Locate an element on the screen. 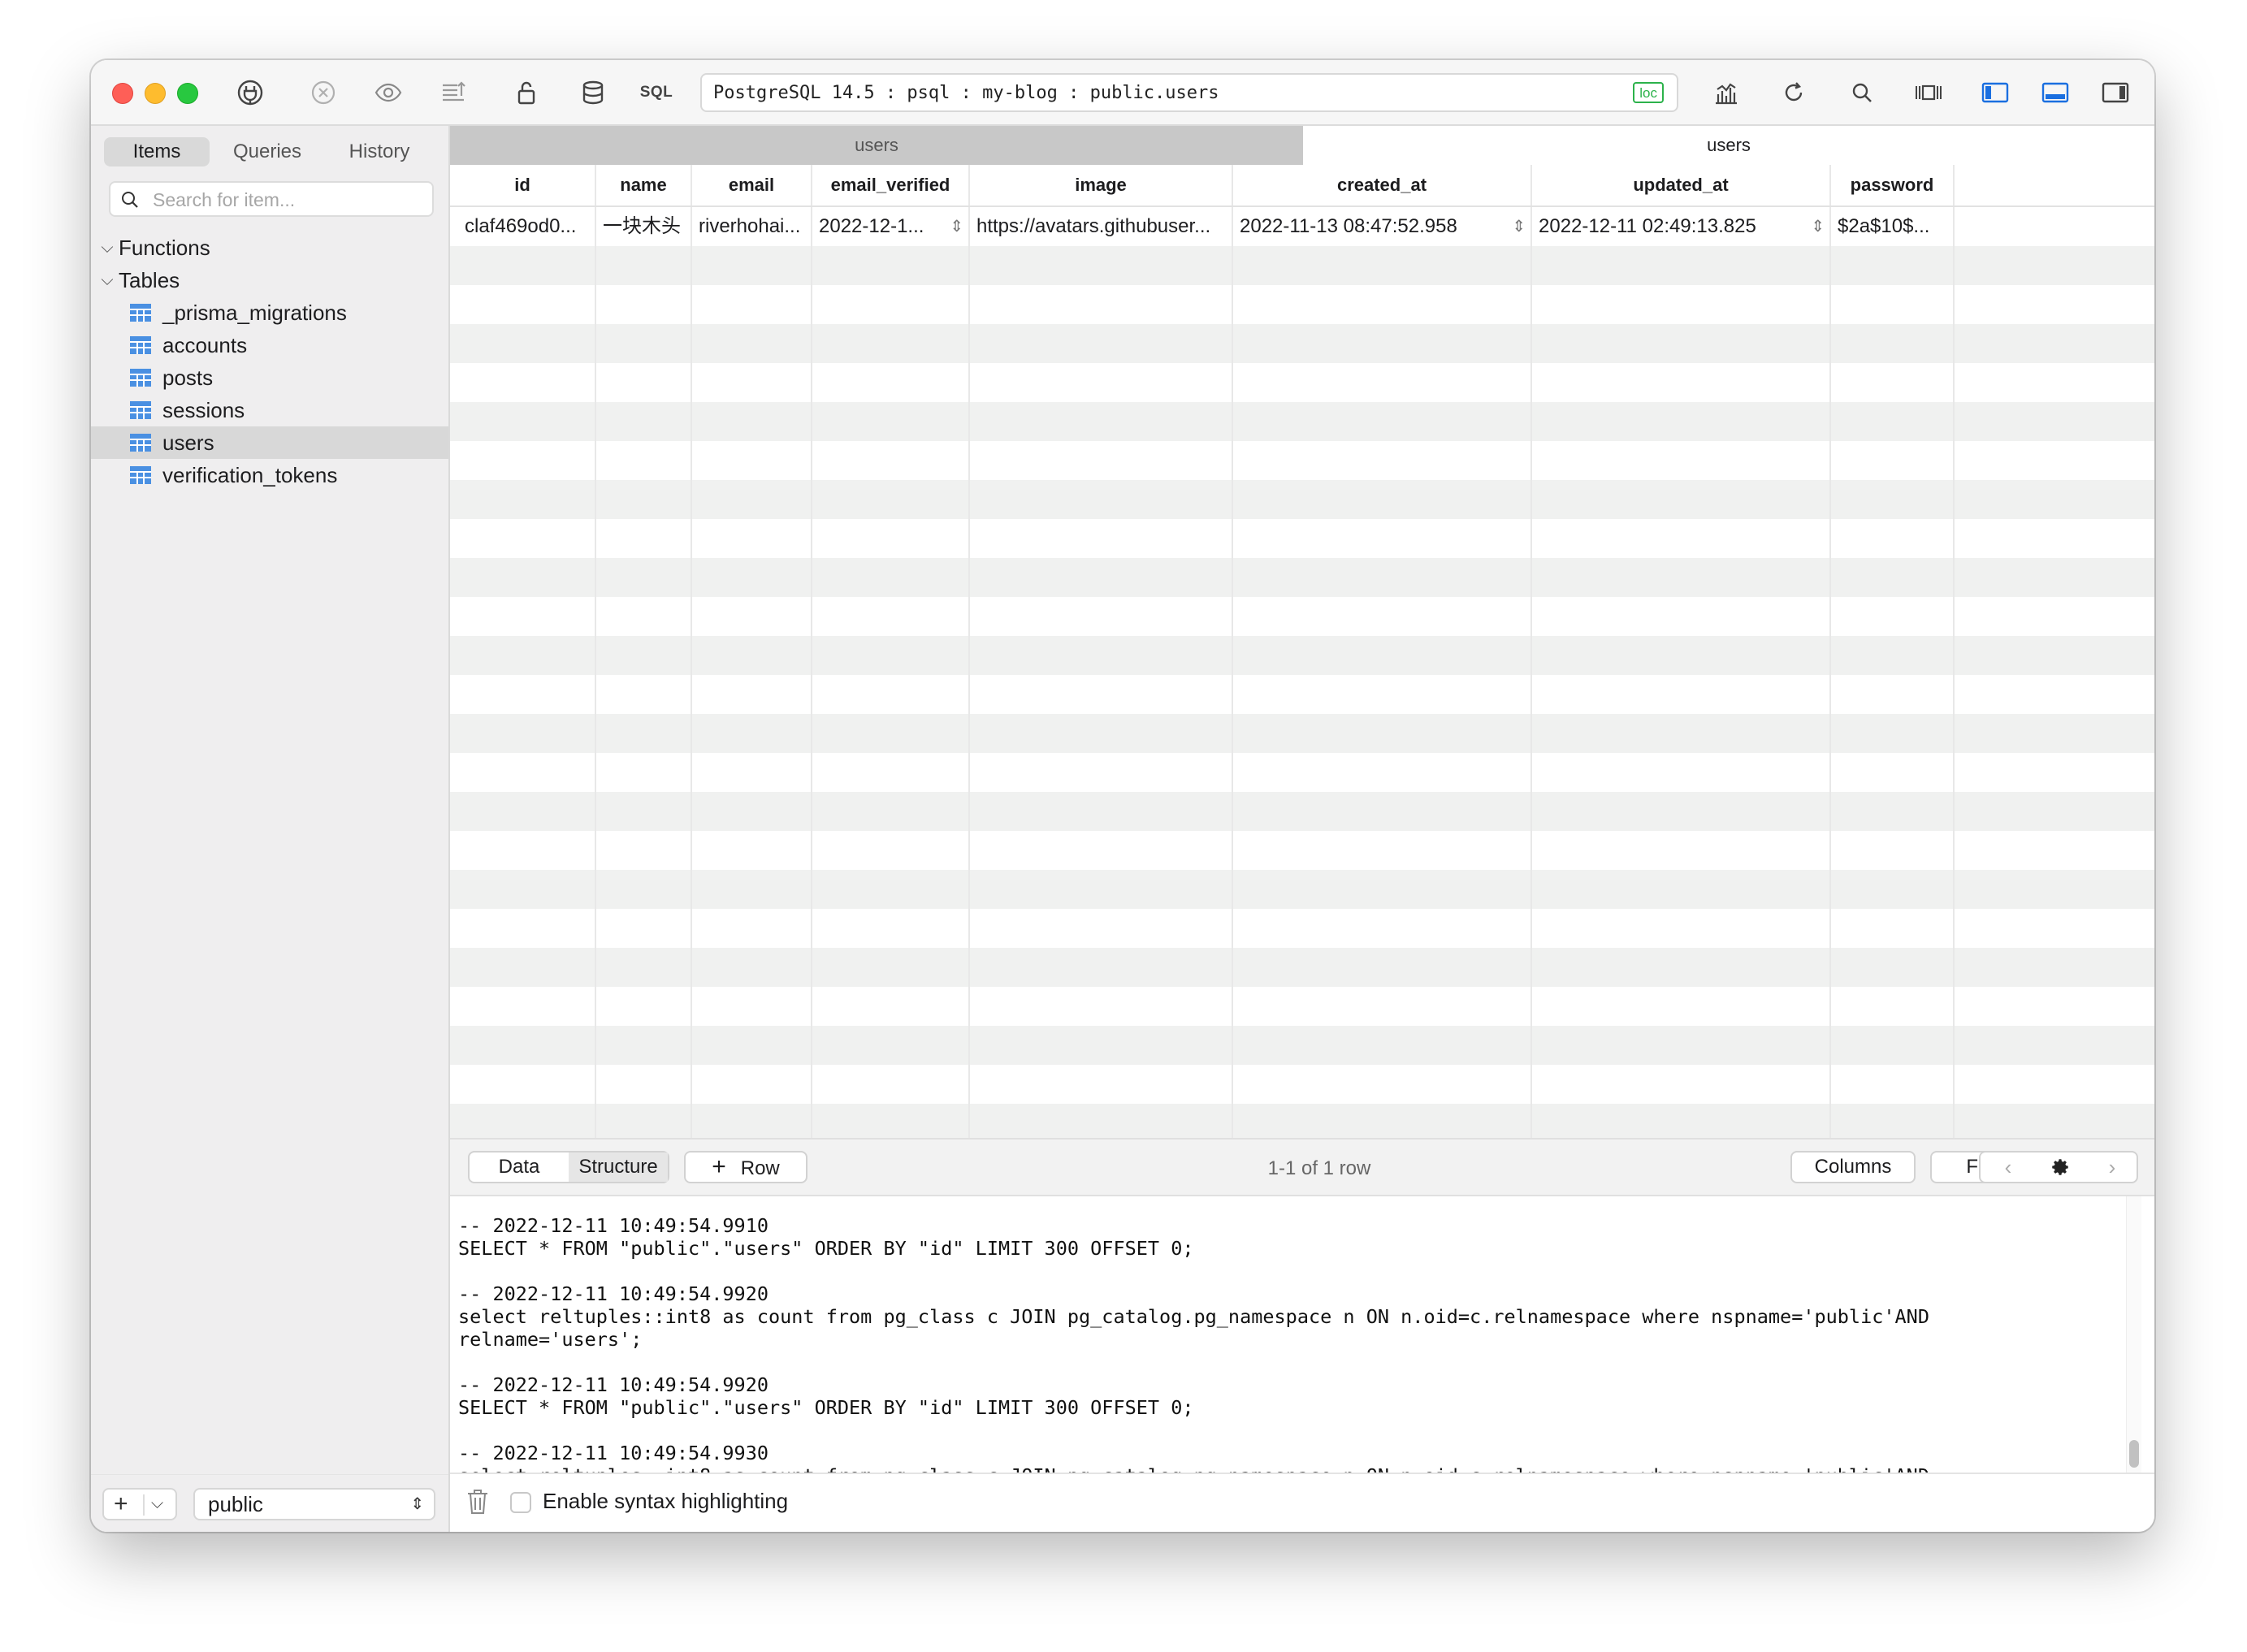  minimize-window-button is located at coordinates (156, 93).